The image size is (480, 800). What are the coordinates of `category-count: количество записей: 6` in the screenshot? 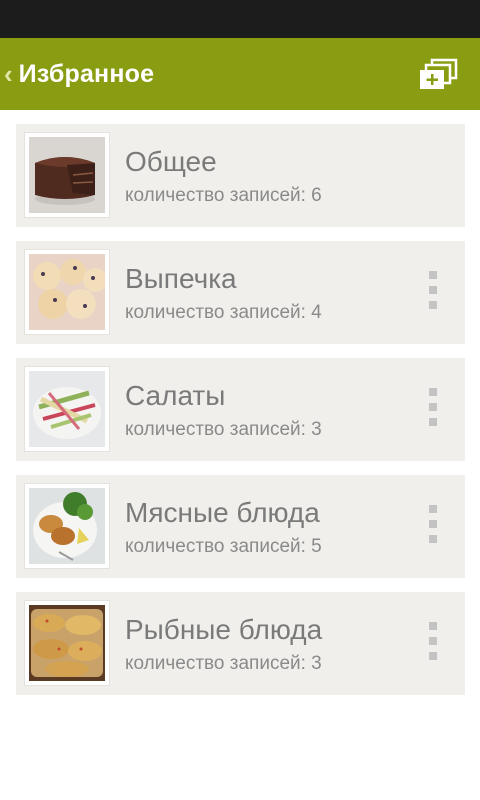 It's located at (223, 195).